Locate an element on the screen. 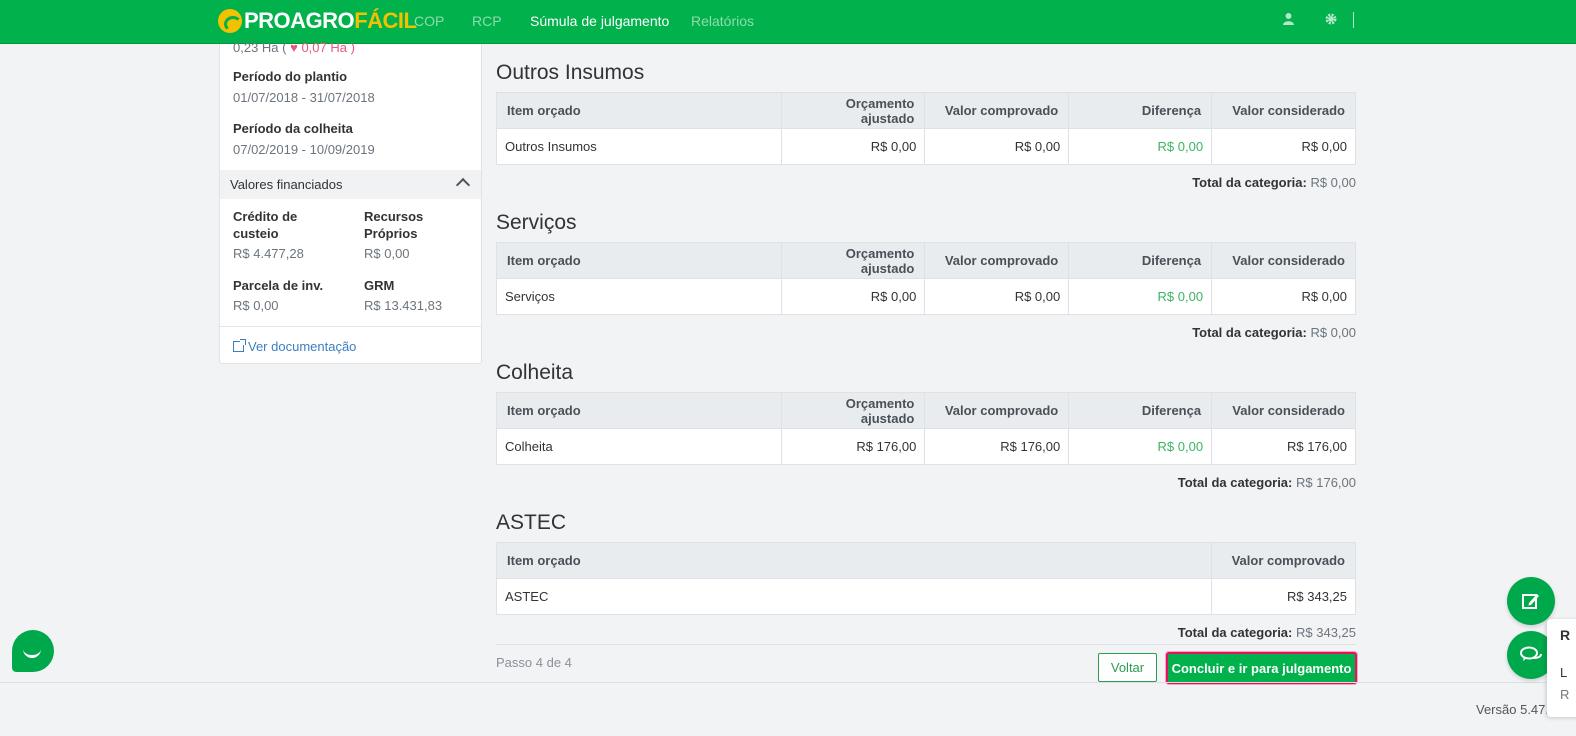 This screenshot has width=1576, height=736. own-resources-value: R$ 0,00 is located at coordinates (387, 253).